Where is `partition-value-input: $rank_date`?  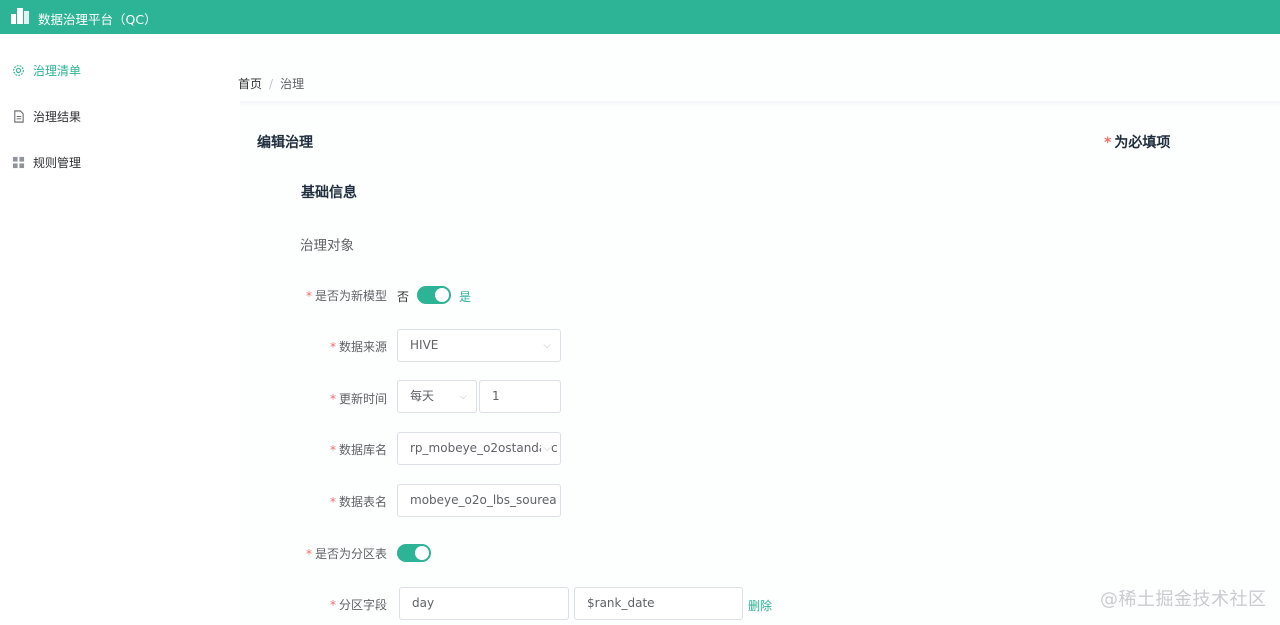 partition-value-input: $rank_date is located at coordinates (658, 603).